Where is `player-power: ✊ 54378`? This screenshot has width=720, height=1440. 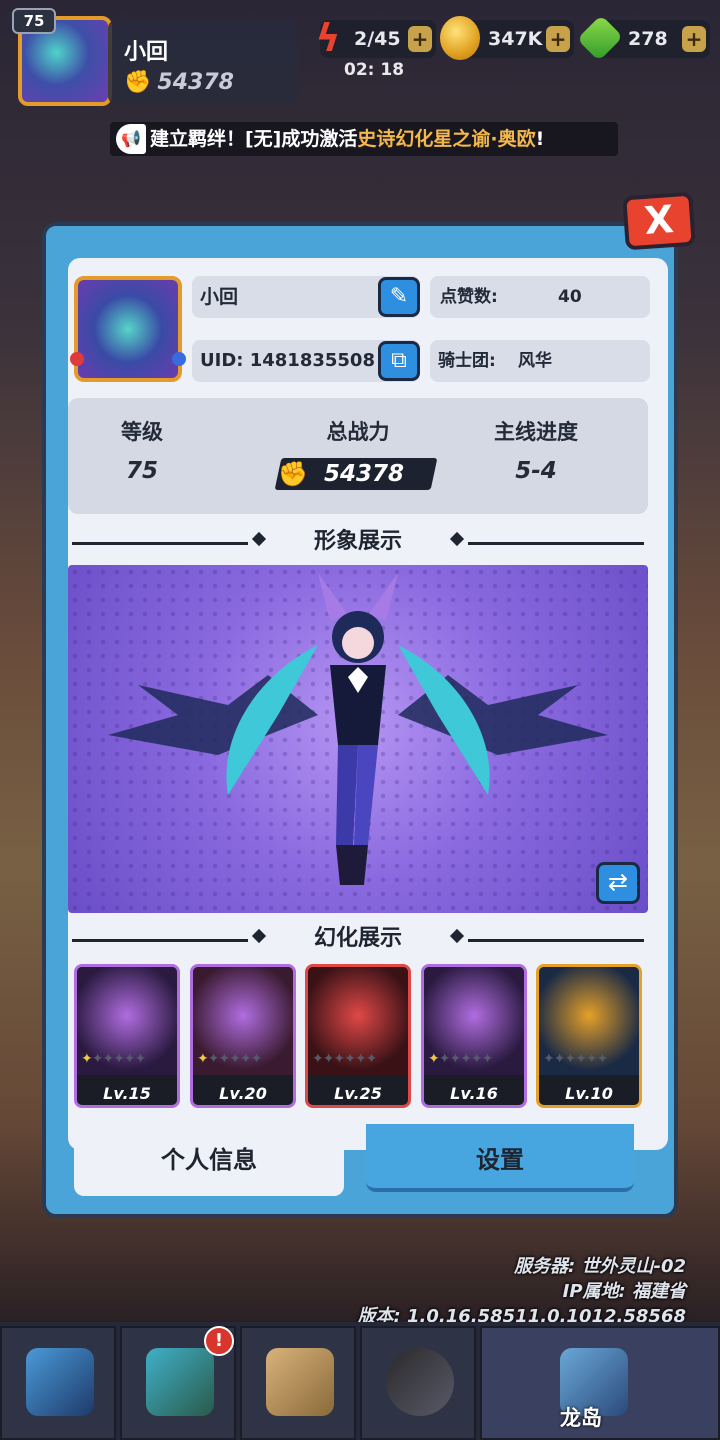
player-power: ✊ 54378 is located at coordinates (179, 82).